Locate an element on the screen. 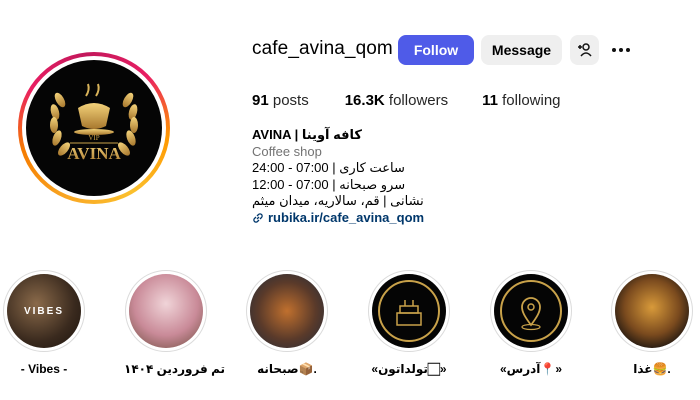  bio-name: AVINA | کافه آوینا is located at coordinates (307, 134).